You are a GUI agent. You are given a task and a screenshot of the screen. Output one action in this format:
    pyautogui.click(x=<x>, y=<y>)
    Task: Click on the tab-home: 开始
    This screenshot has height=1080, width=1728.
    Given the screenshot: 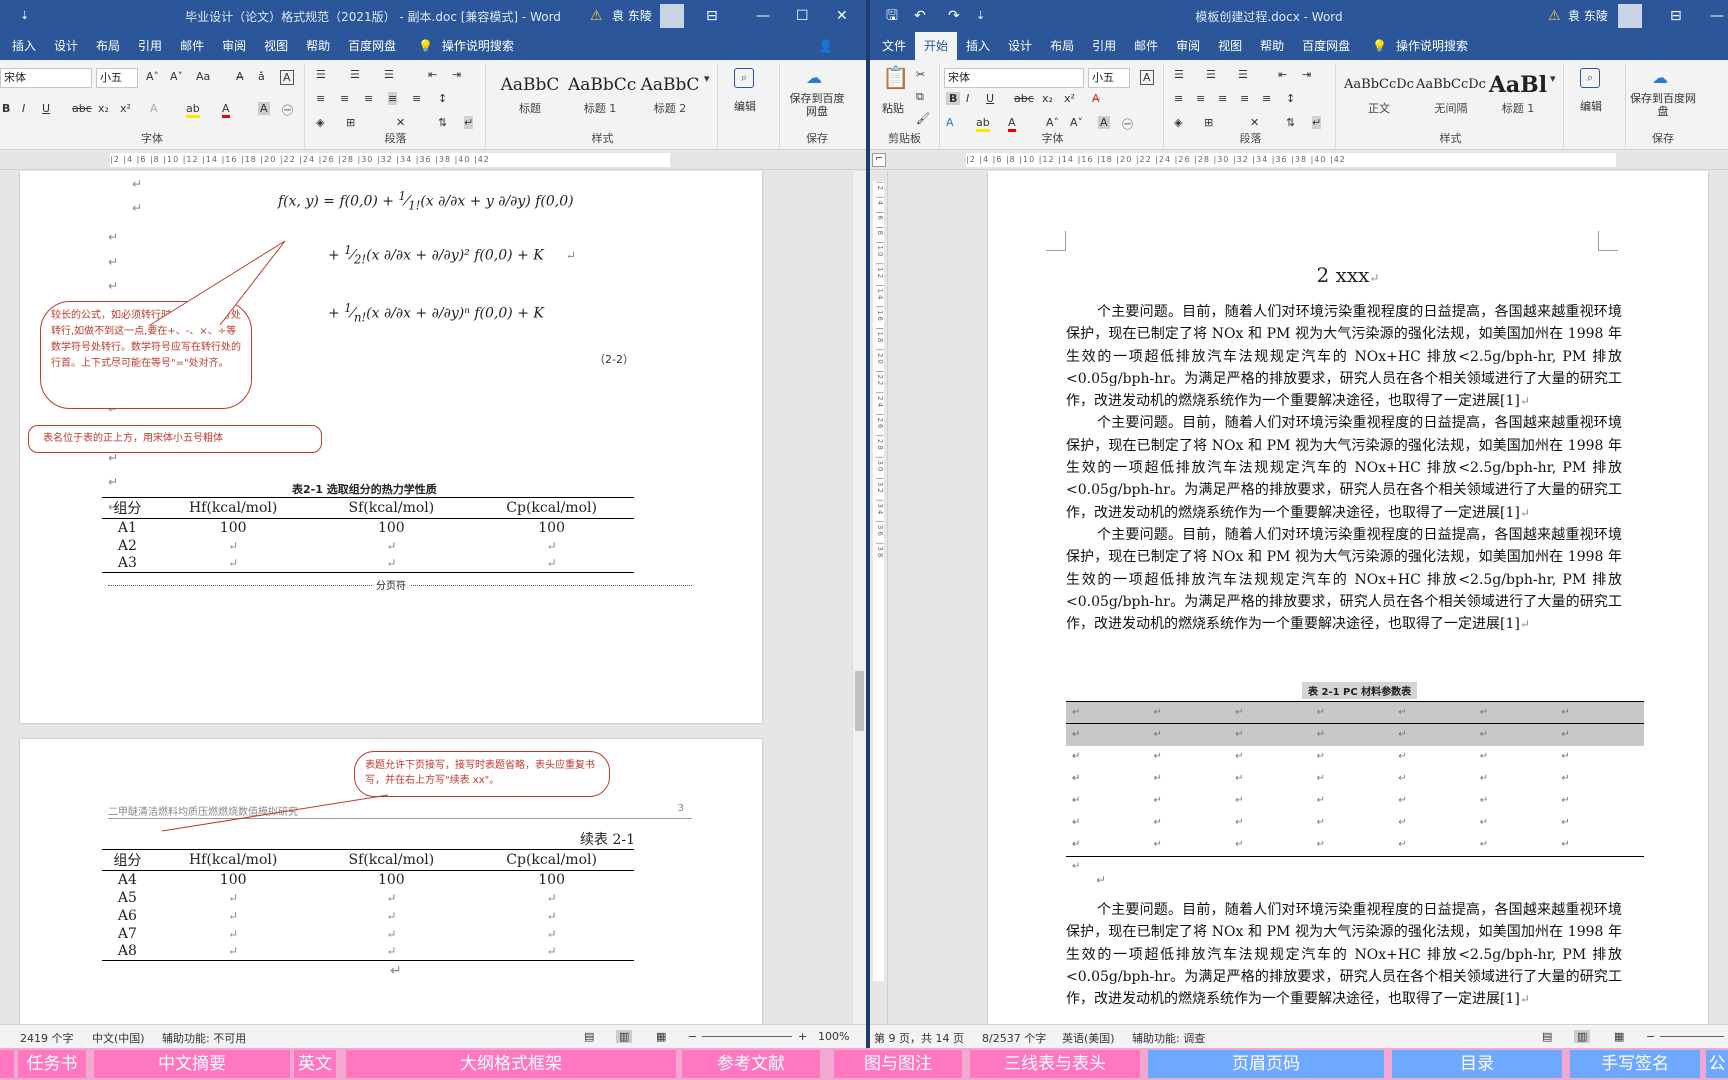 What is the action you would take?
    pyautogui.click(x=936, y=46)
    